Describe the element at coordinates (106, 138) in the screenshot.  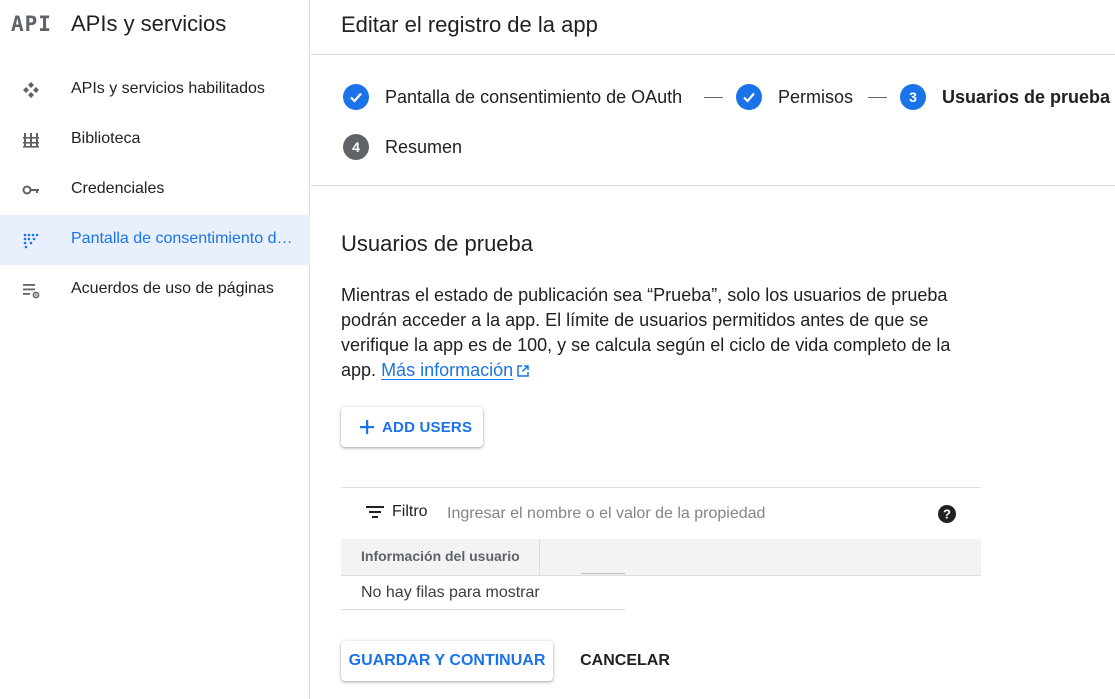
I see `sidebar-item-label: Biblioteca` at that location.